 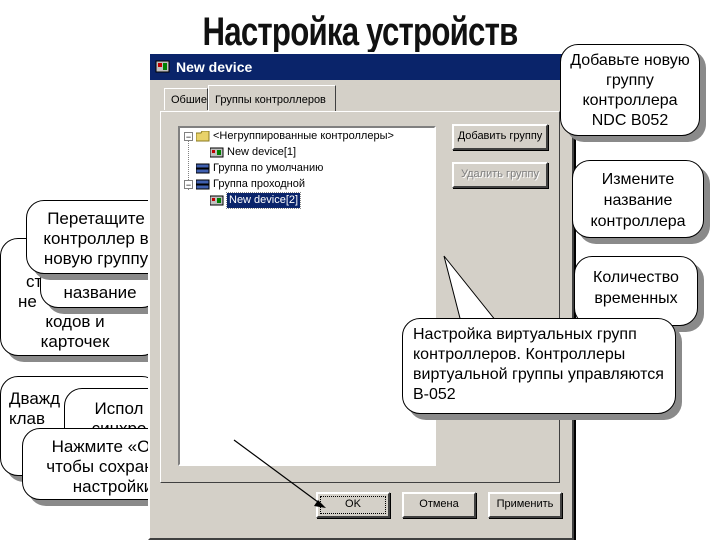 What do you see at coordinates (96, 237) in the screenshot?
I see `callout-drag: Перетащите контроллер в новую группу` at bounding box center [96, 237].